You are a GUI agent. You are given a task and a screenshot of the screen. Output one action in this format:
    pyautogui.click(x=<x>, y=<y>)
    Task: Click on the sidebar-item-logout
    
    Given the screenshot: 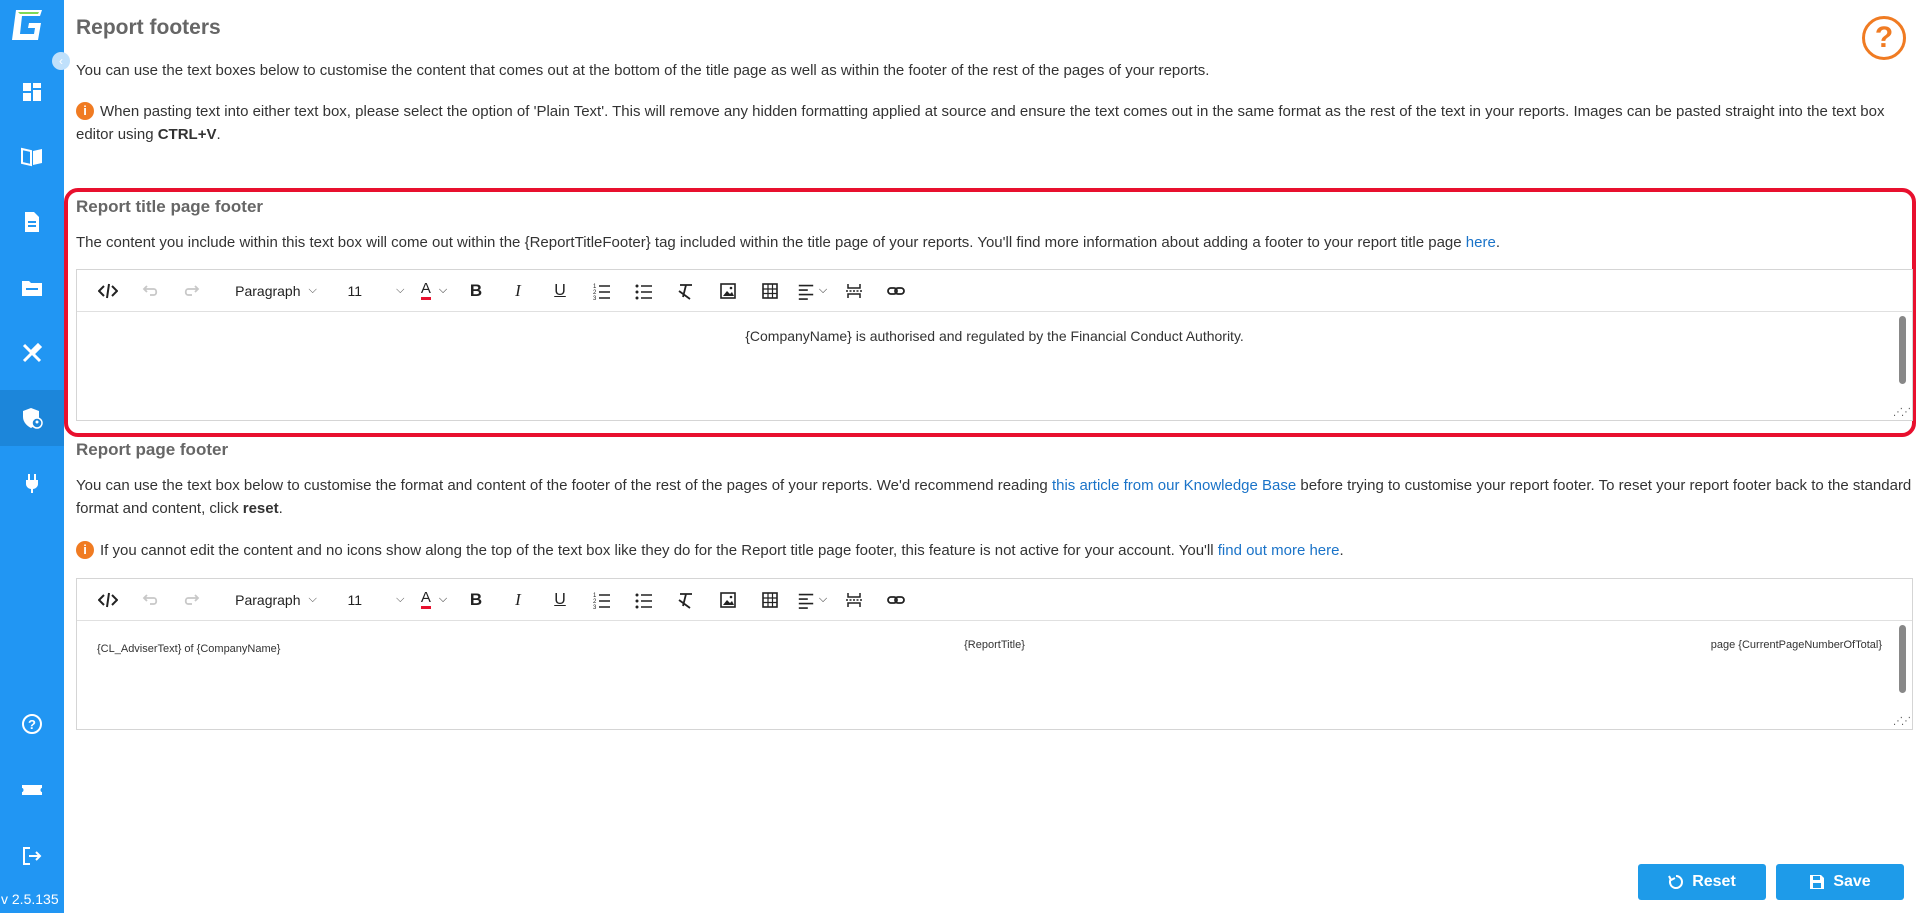 What is the action you would take?
    pyautogui.click(x=32, y=856)
    